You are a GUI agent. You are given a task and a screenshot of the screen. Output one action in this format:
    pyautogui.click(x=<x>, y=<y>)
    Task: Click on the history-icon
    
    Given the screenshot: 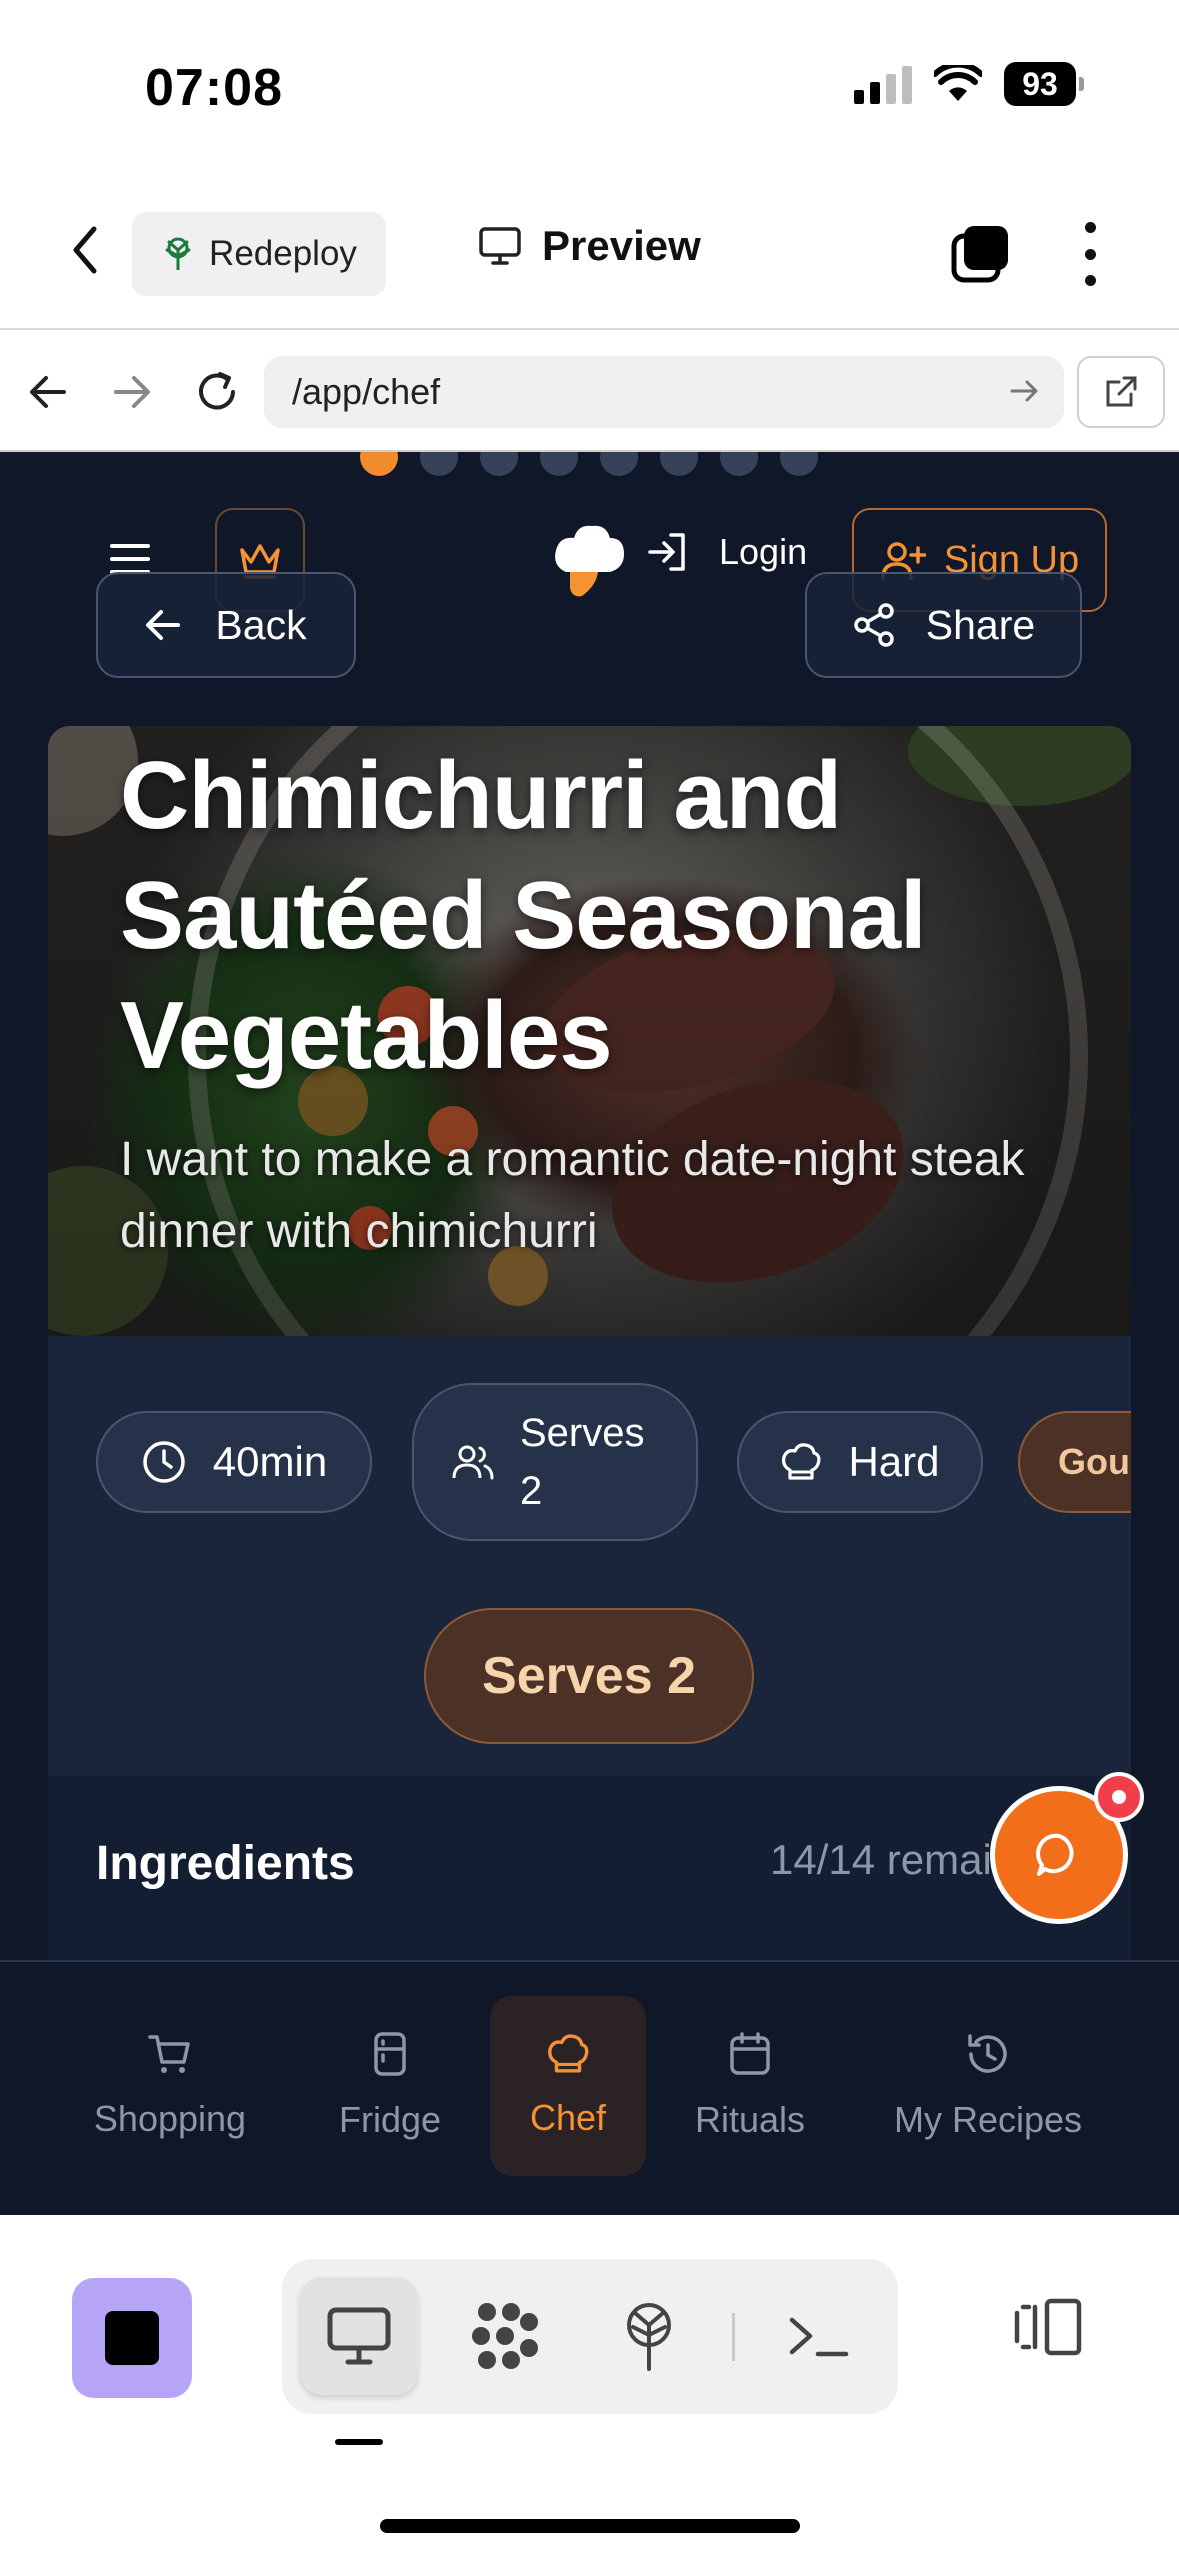 What is the action you would take?
    pyautogui.click(x=987, y=2053)
    